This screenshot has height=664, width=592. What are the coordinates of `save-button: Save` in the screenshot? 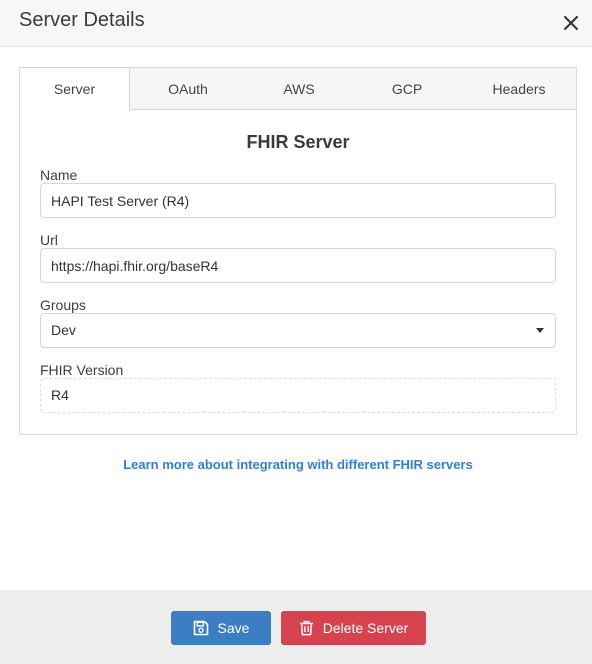 It's located at (221, 628).